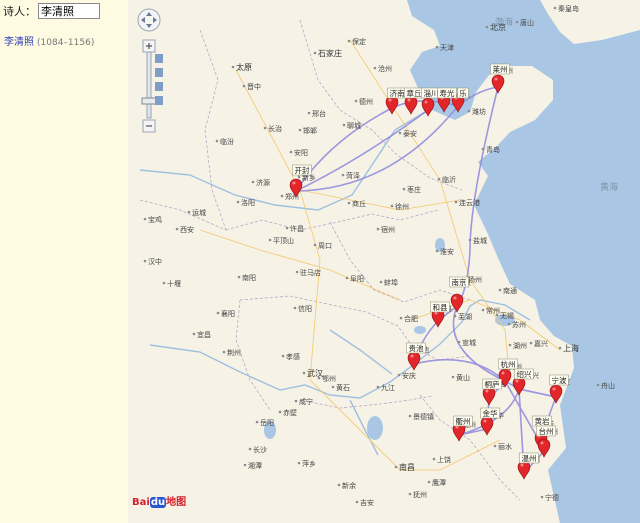 The width and height of the screenshot is (640, 523). What do you see at coordinates (423, 416) in the screenshot?
I see `city-label: 景德镇` at bounding box center [423, 416].